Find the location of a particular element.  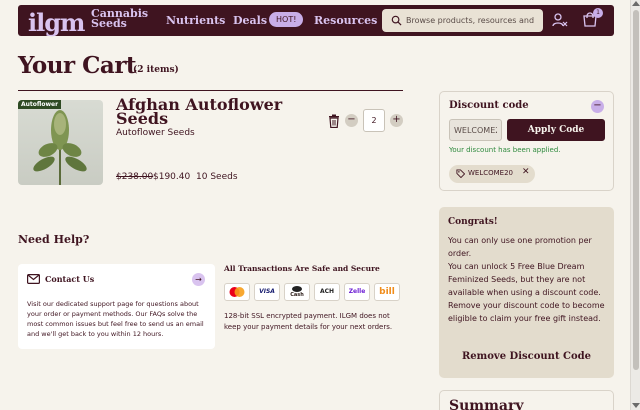

mail-icon is located at coordinates (33, 279).